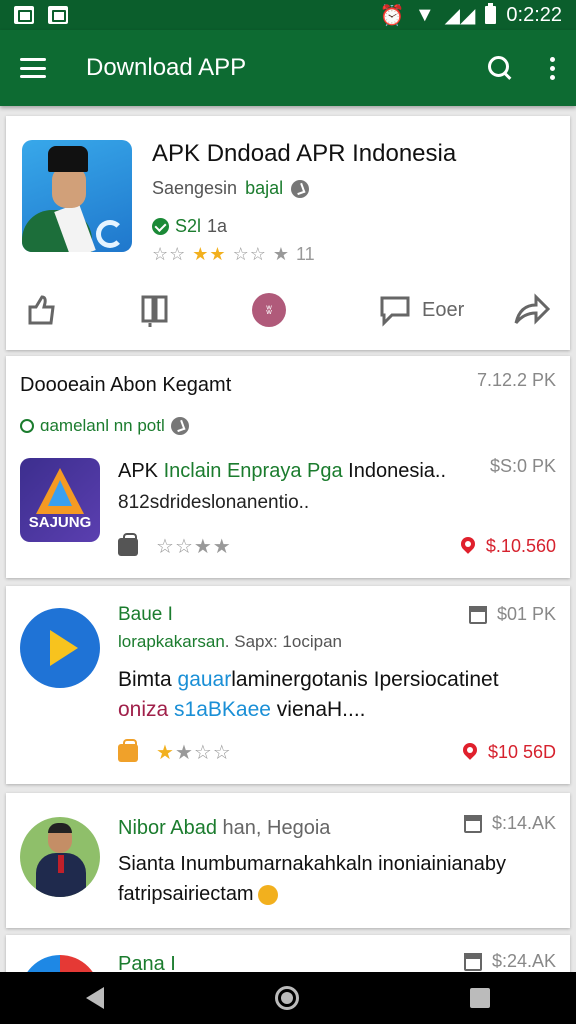 The width and height of the screenshot is (576, 1024). I want to click on app-price: $.10.560, so click(508, 546).